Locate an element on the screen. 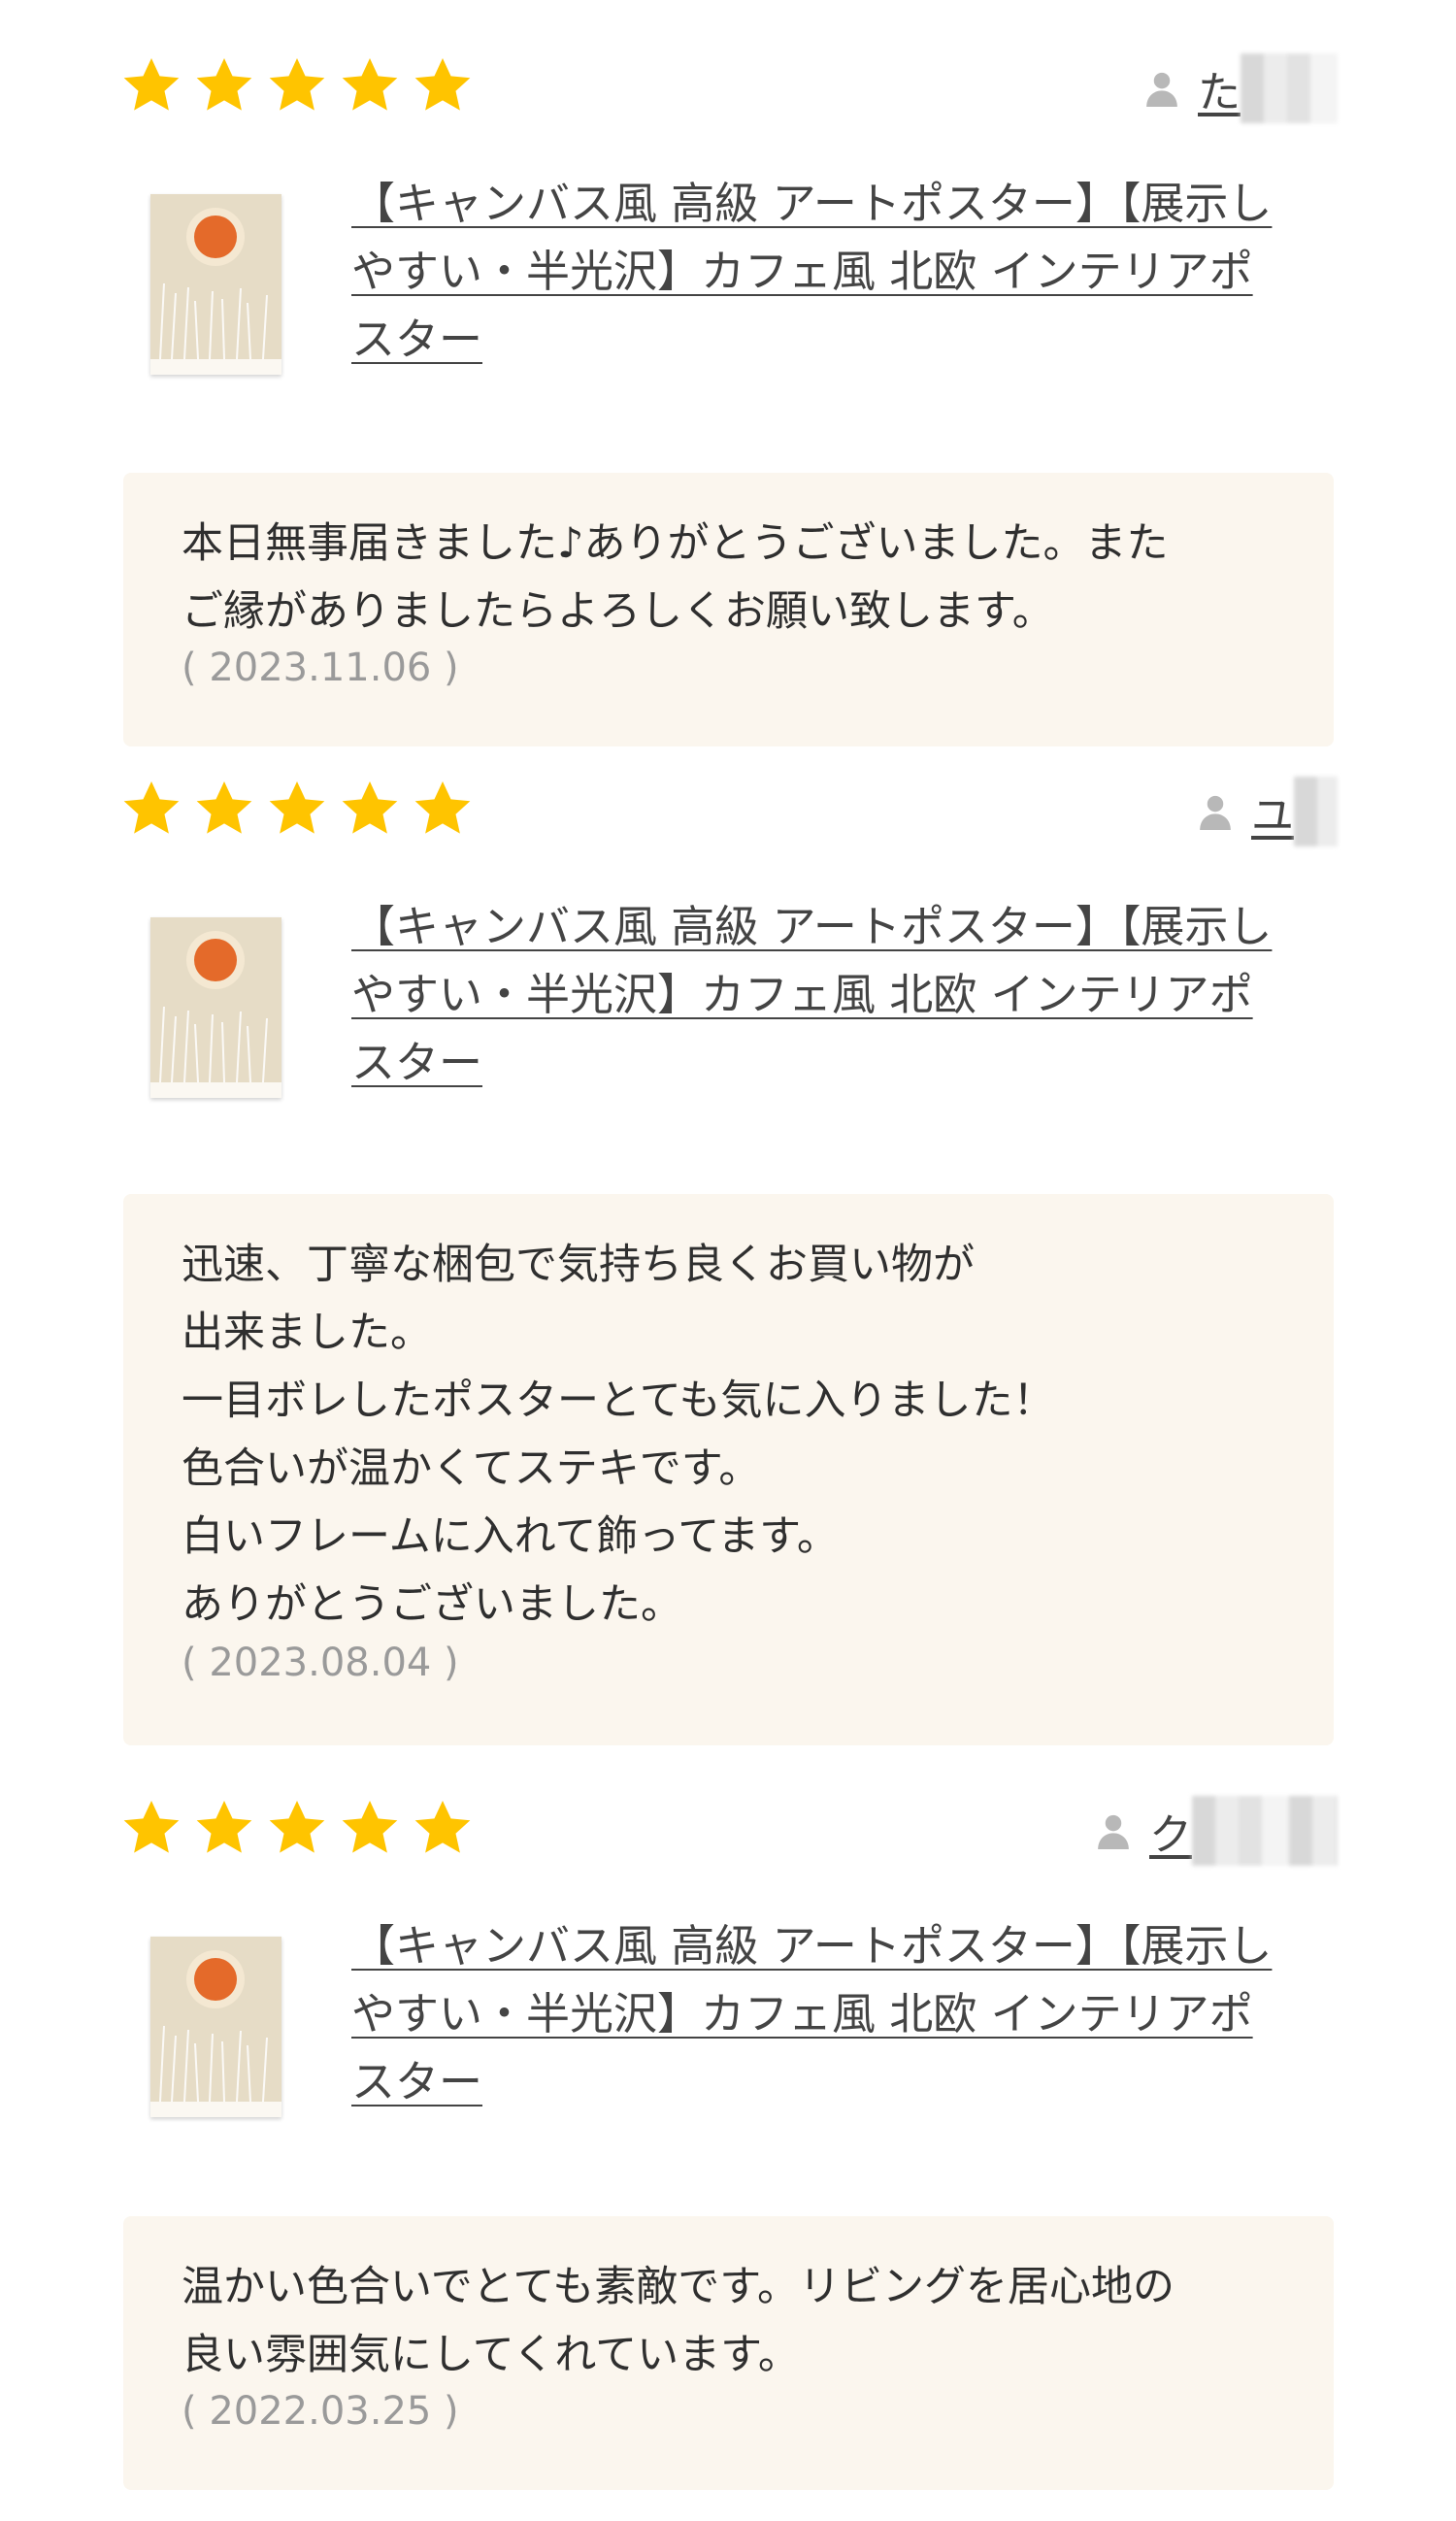 The width and height of the screenshot is (1456, 2521). reviewer: ク is located at coordinates (1216, 1831).